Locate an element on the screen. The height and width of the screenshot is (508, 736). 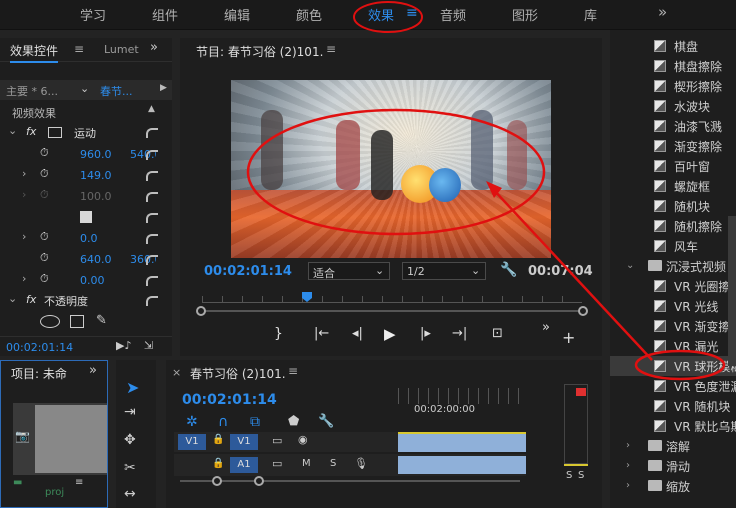
v1-track-target: V1 is located at coordinates (244, 442).